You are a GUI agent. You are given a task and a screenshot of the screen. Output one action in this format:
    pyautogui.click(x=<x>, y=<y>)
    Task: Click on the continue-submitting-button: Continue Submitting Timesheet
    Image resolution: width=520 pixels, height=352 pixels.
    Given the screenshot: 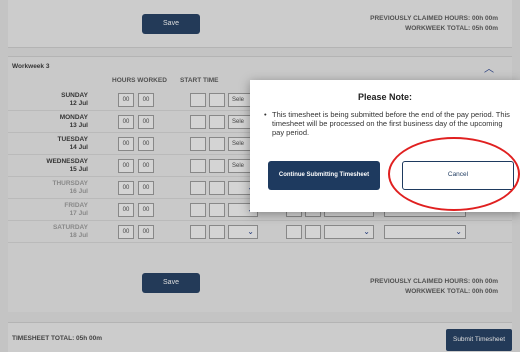 What is the action you would take?
    pyautogui.click(x=324, y=175)
    